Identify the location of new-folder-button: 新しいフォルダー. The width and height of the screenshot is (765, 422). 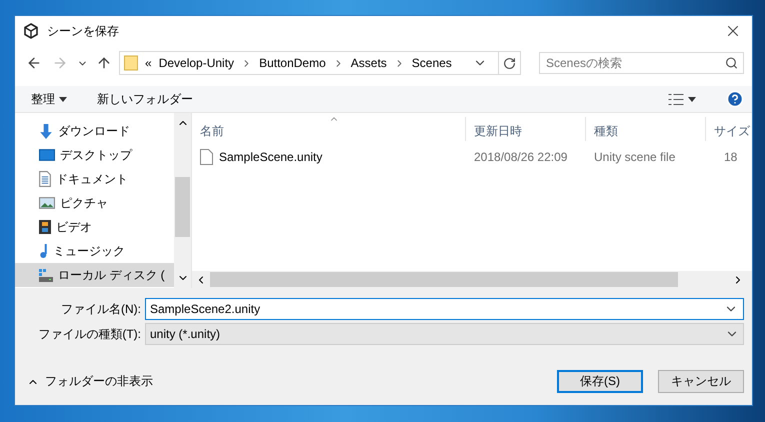
(145, 99).